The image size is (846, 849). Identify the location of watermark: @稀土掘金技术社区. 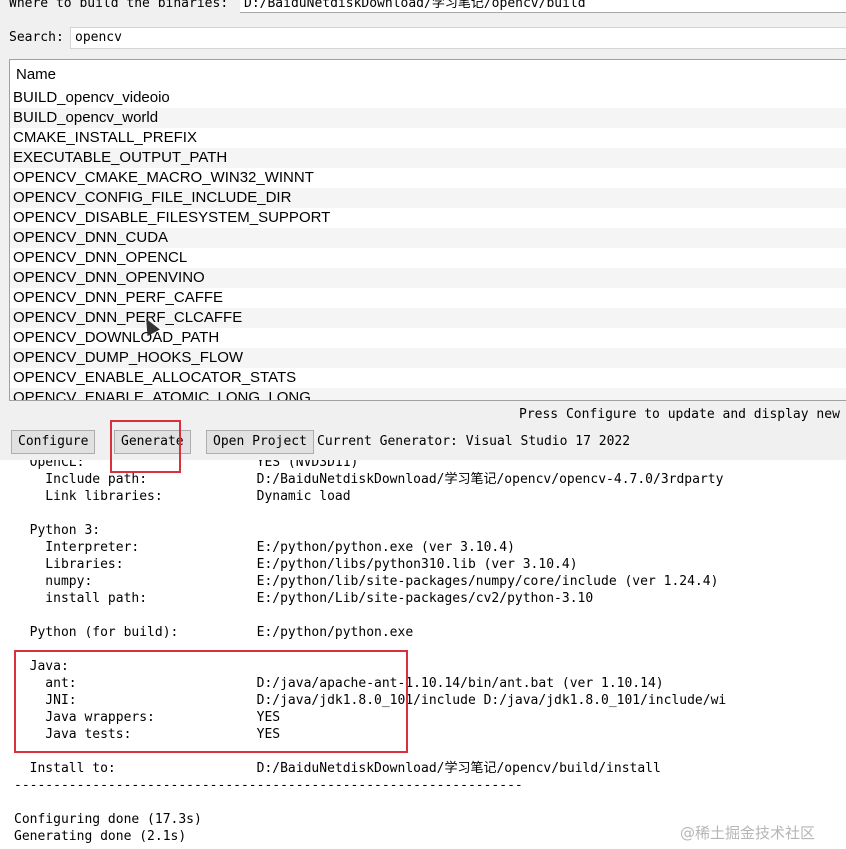
(748, 833).